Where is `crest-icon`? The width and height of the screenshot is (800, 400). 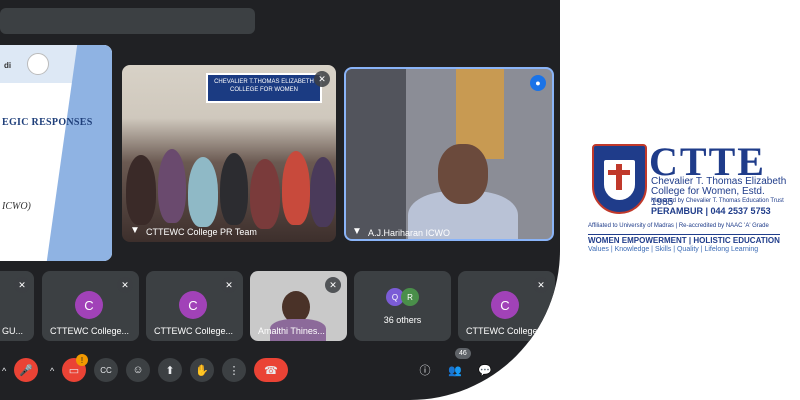 crest-icon is located at coordinates (619, 179).